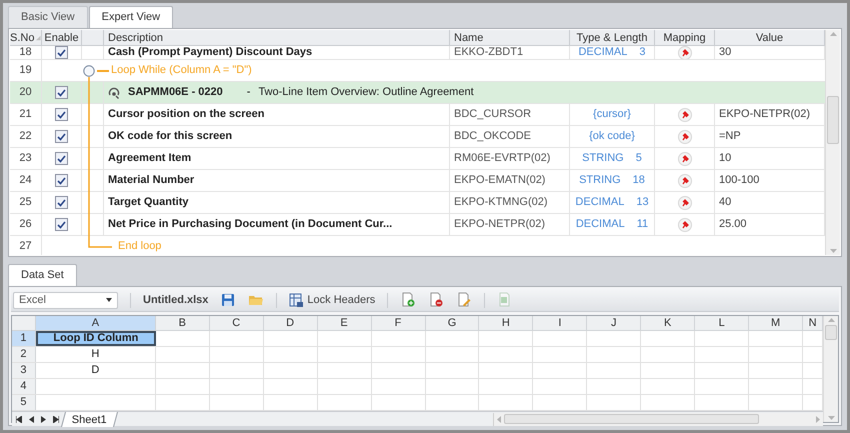  What do you see at coordinates (770, 38) in the screenshot?
I see `column-header: Value` at bounding box center [770, 38].